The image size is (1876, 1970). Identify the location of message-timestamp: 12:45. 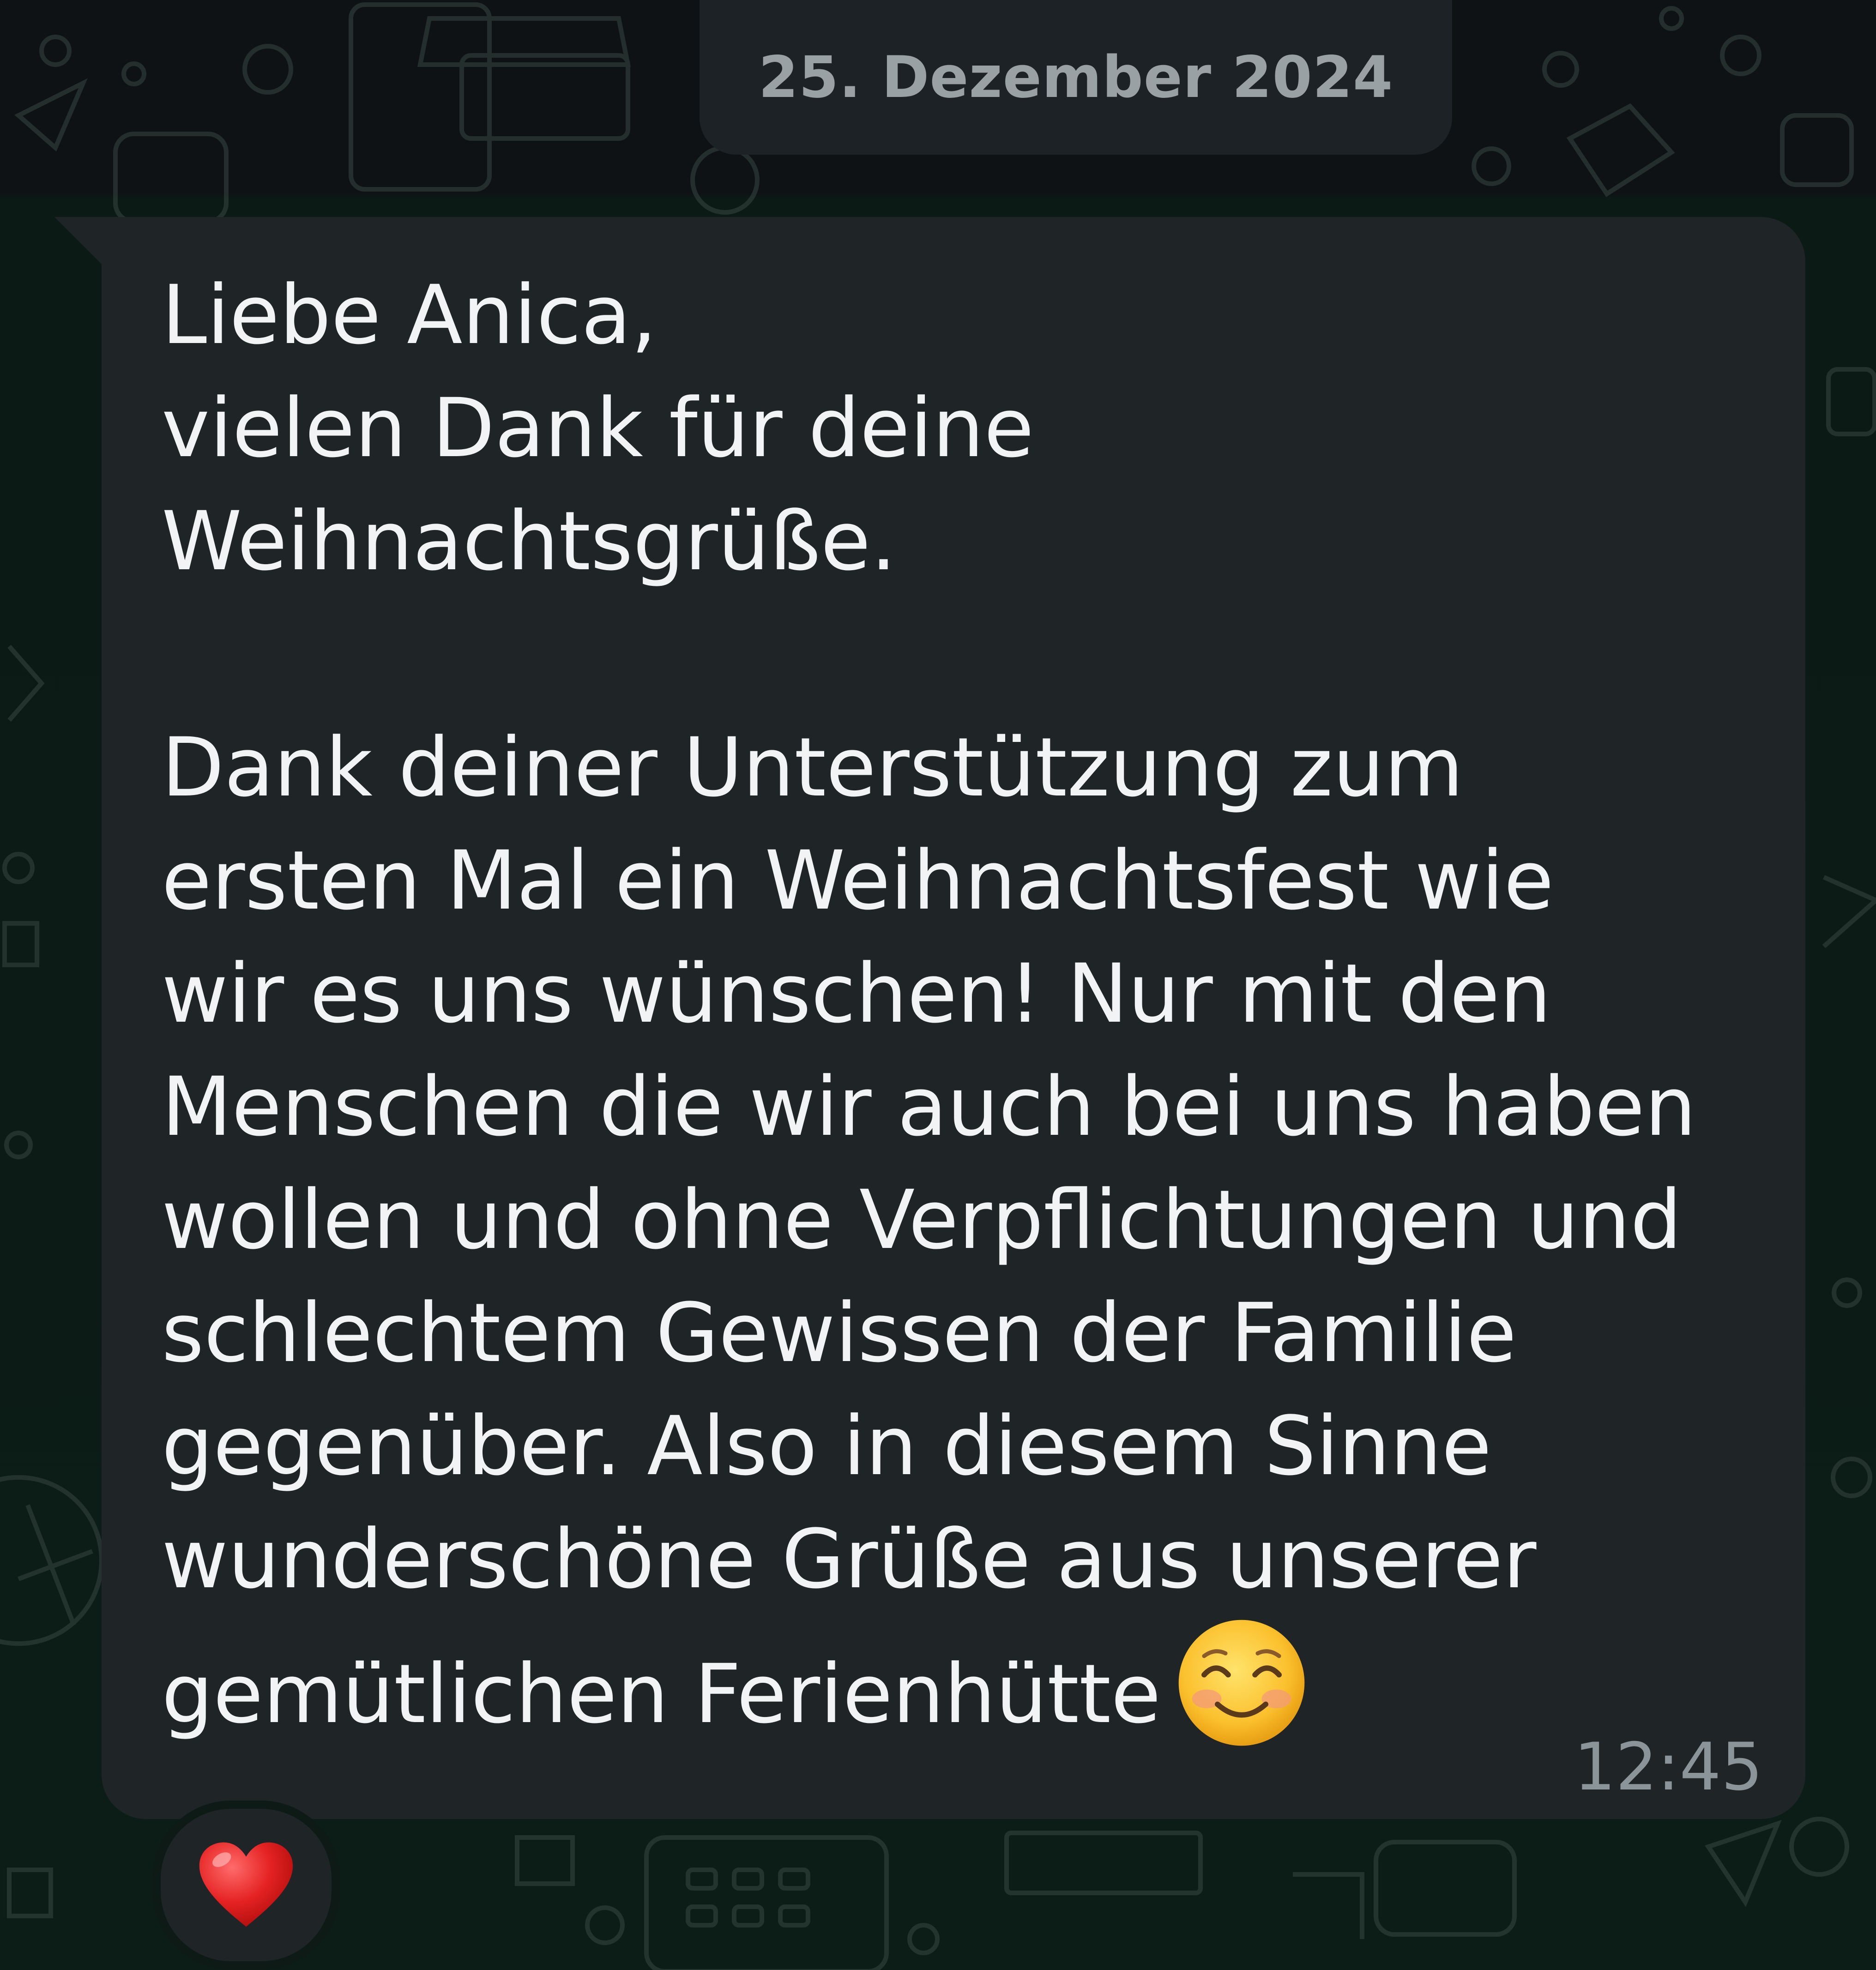
(1668, 1767).